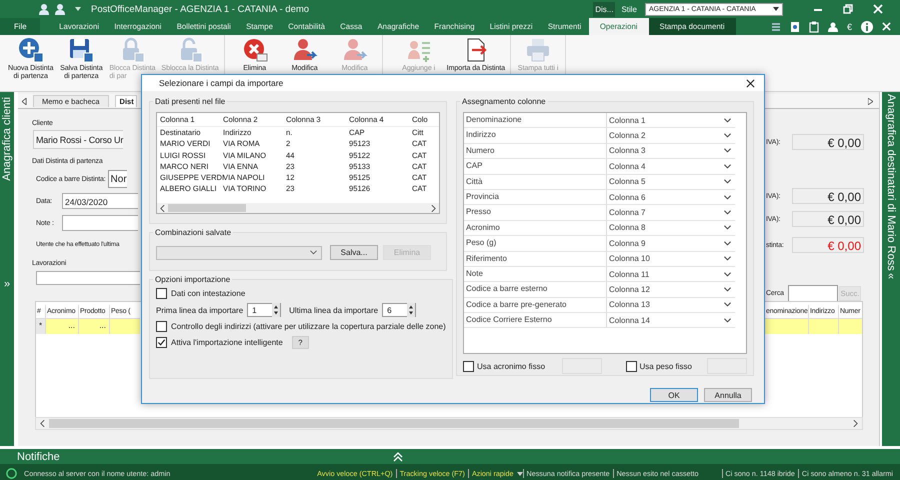 Image resolution: width=900 pixels, height=480 pixels. What do you see at coordinates (7, 139) in the screenshot?
I see `sidebar-title: Anagrafica clienti` at bounding box center [7, 139].